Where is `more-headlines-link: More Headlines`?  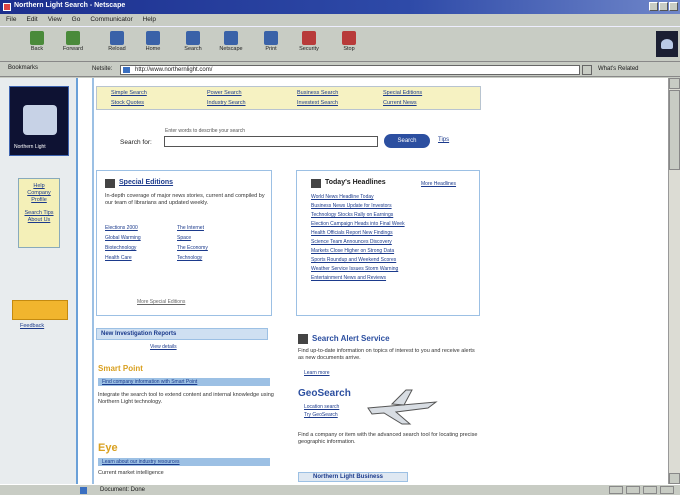 more-headlines-link: More Headlines is located at coordinates (438, 184).